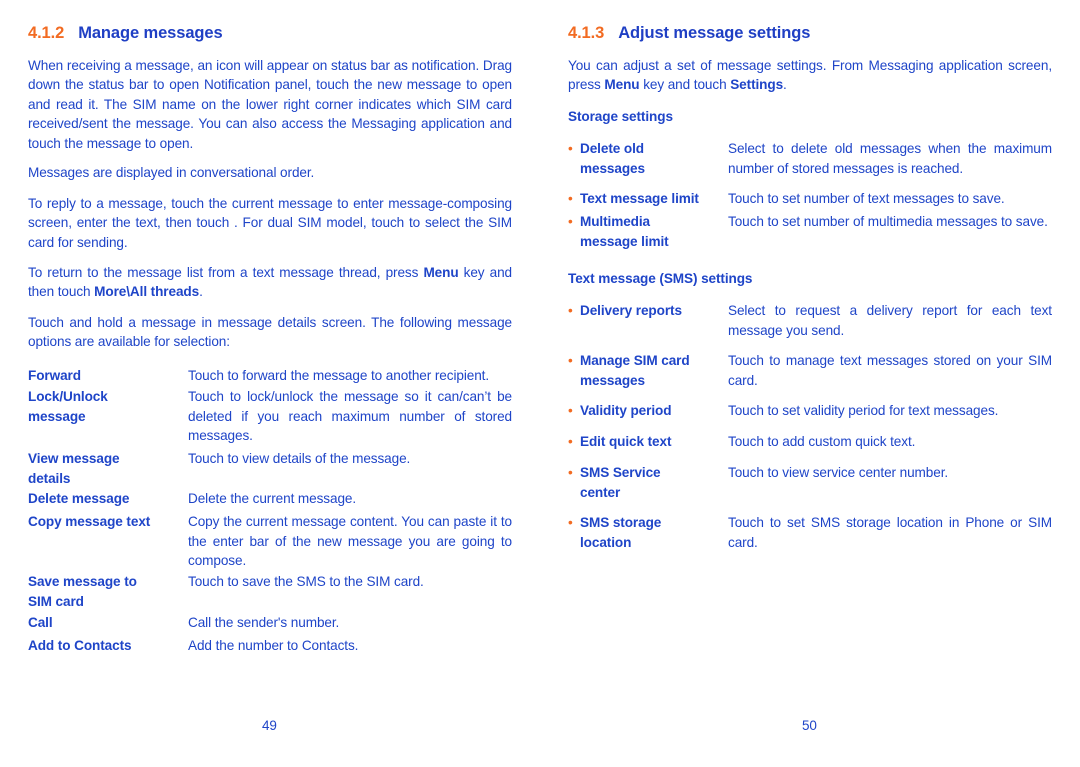 The width and height of the screenshot is (1080, 767). What do you see at coordinates (838, 472) in the screenshot?
I see `setting-desc: Touch to view service center number.` at bounding box center [838, 472].